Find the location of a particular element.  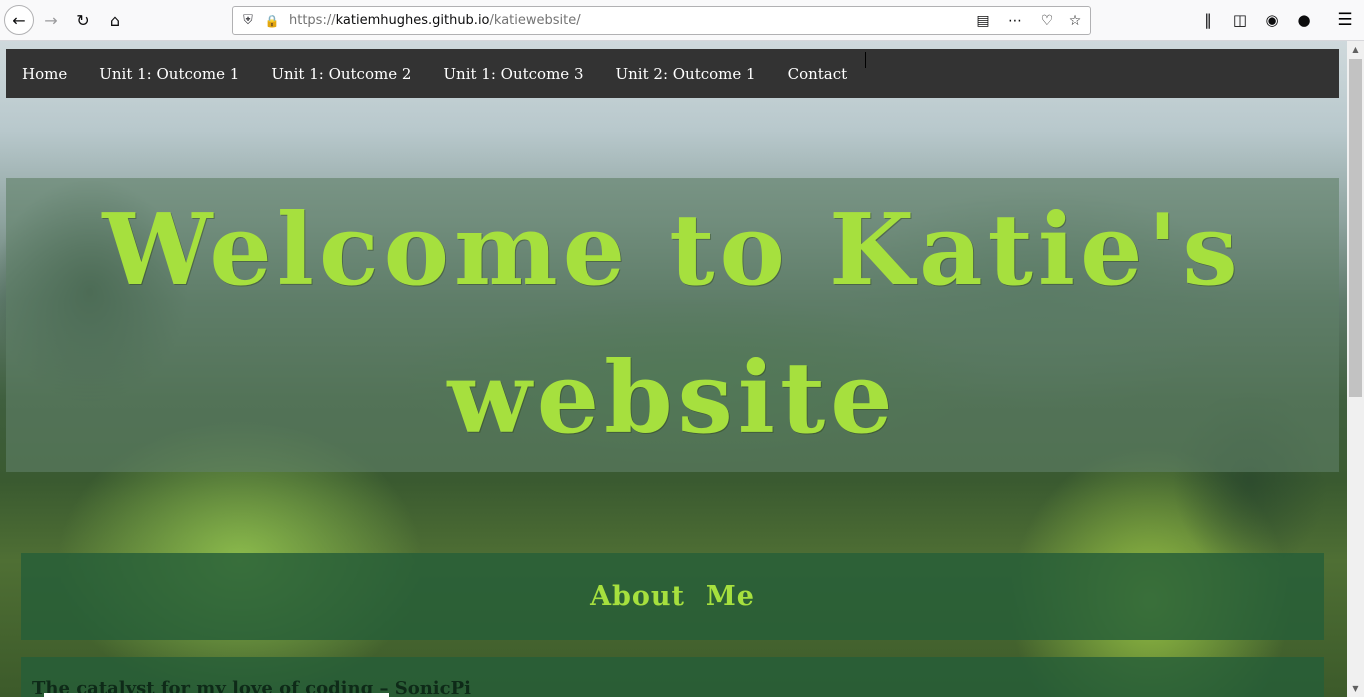

text-cursor is located at coordinates (866, 60).